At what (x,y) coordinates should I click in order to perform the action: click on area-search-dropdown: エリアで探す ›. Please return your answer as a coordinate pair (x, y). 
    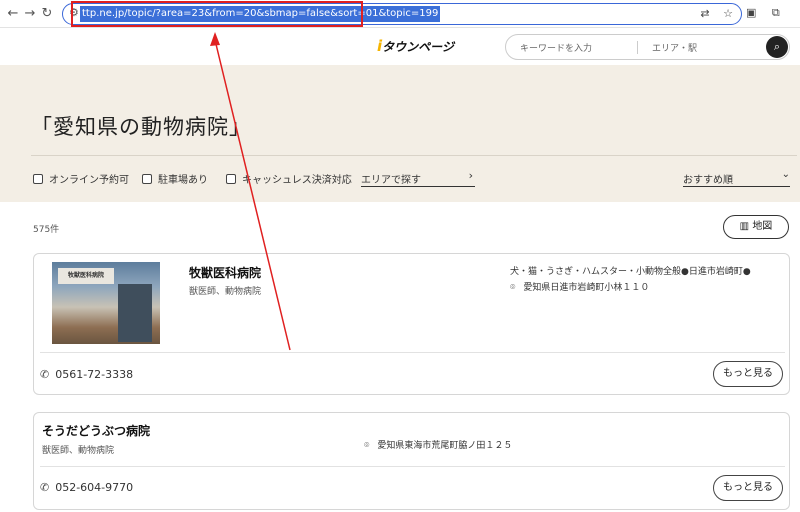
    Looking at the image, I should click on (418, 176).